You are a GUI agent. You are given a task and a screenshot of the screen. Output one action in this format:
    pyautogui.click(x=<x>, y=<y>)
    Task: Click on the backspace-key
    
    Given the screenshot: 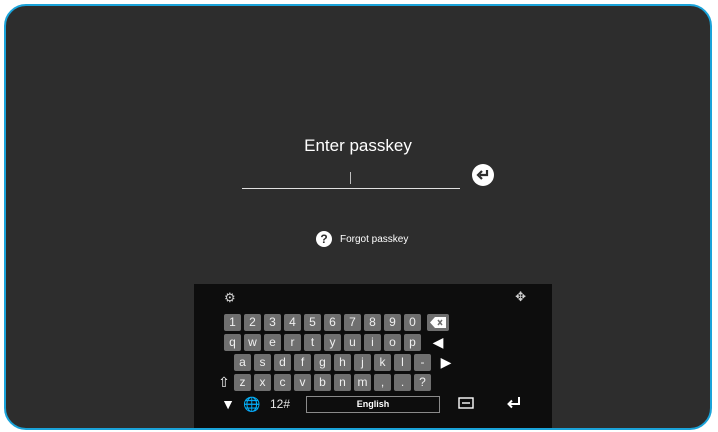 What is the action you would take?
    pyautogui.click(x=438, y=322)
    